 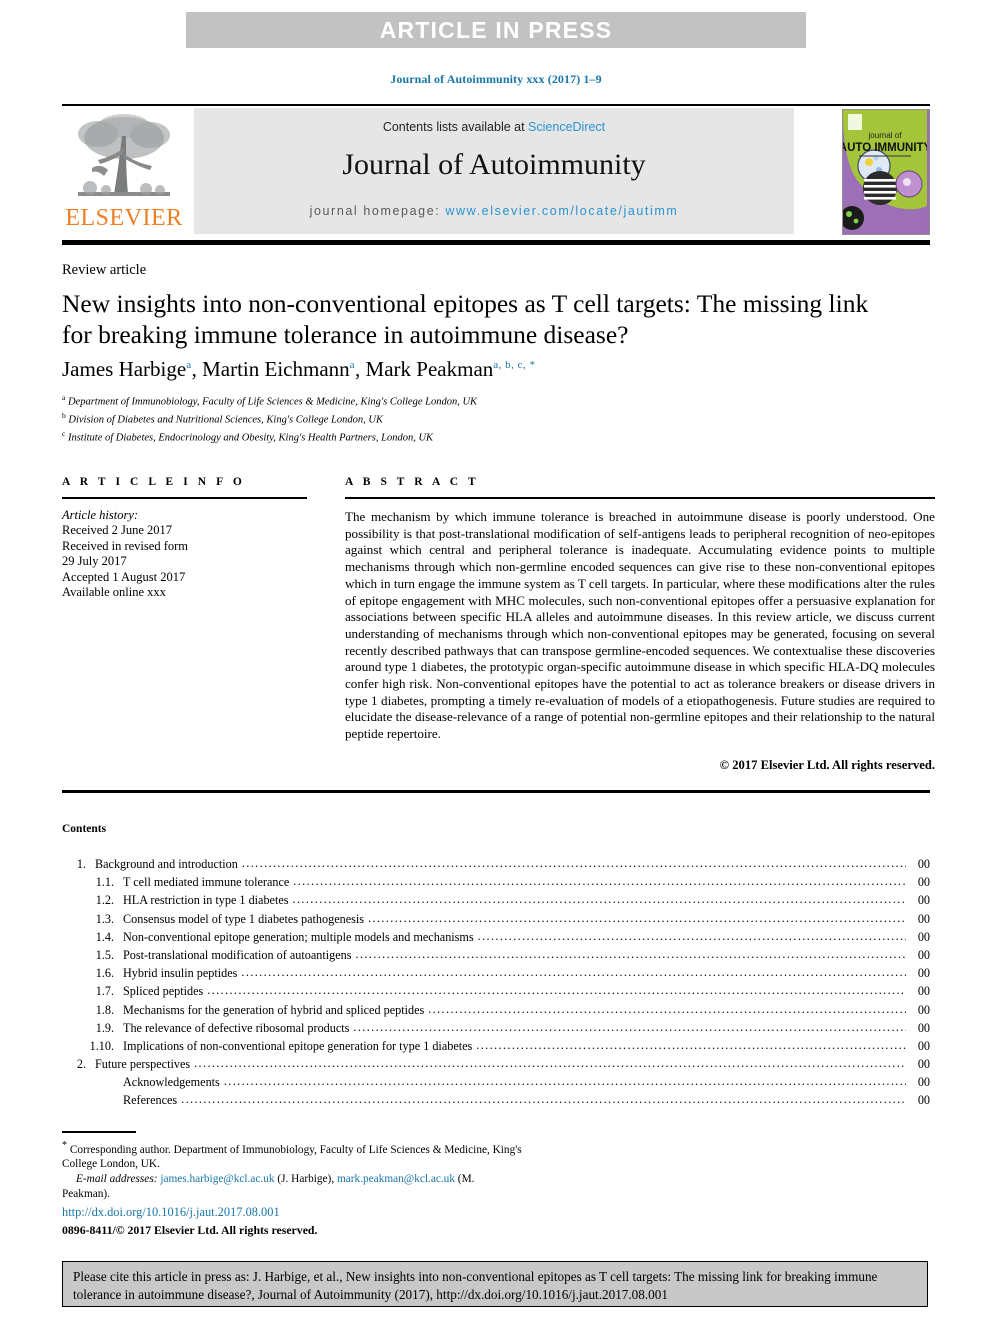 What do you see at coordinates (81, 1064) in the screenshot?
I see `toc-number: 2.` at bounding box center [81, 1064].